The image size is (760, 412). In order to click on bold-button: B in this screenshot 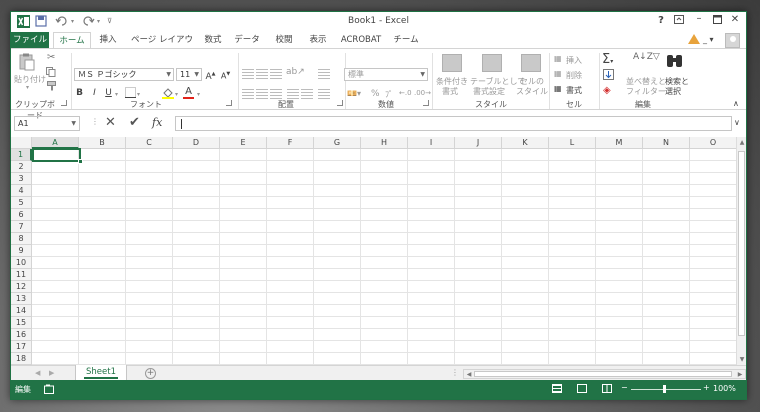, I will do `click(79, 93)`.